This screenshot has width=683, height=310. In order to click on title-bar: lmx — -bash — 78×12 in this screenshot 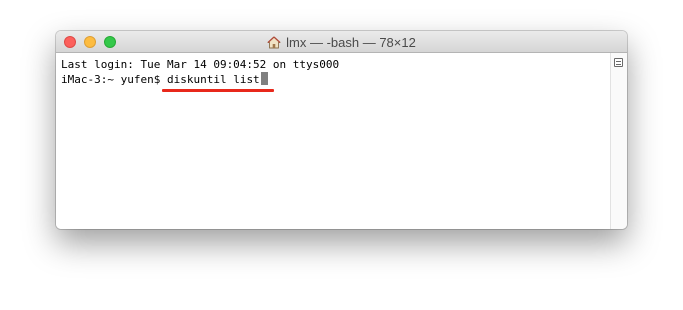, I will do `click(341, 42)`.